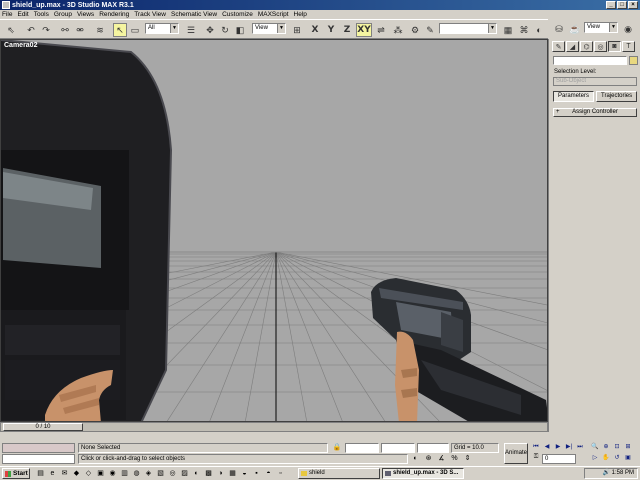 This screenshot has height=480, width=640. What do you see at coordinates (194, 14) in the screenshot?
I see `menu-schematic-view: Schematic View` at bounding box center [194, 14].